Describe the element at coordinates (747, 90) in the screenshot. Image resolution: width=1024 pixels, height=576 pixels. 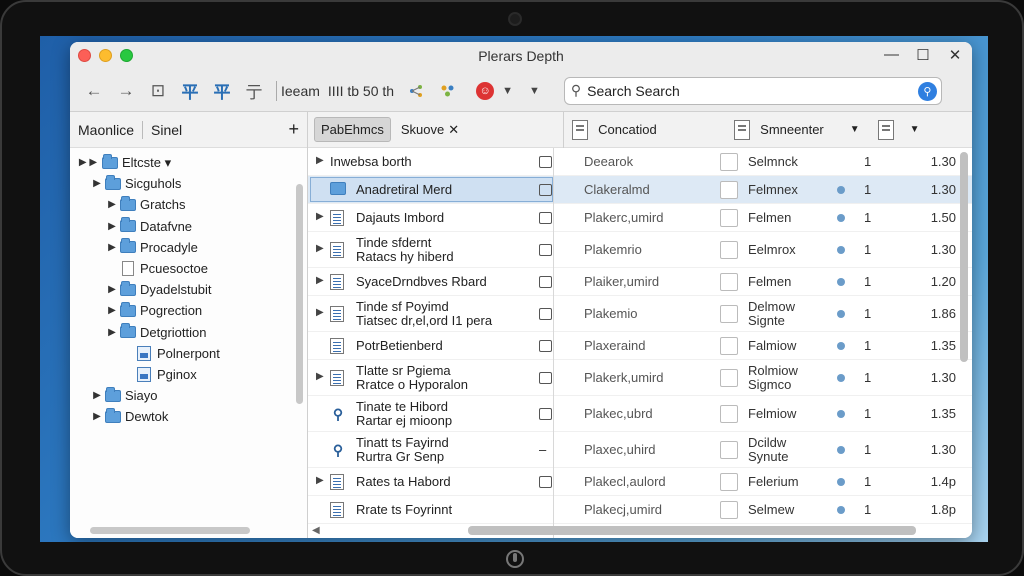
I see `search-input` at that location.